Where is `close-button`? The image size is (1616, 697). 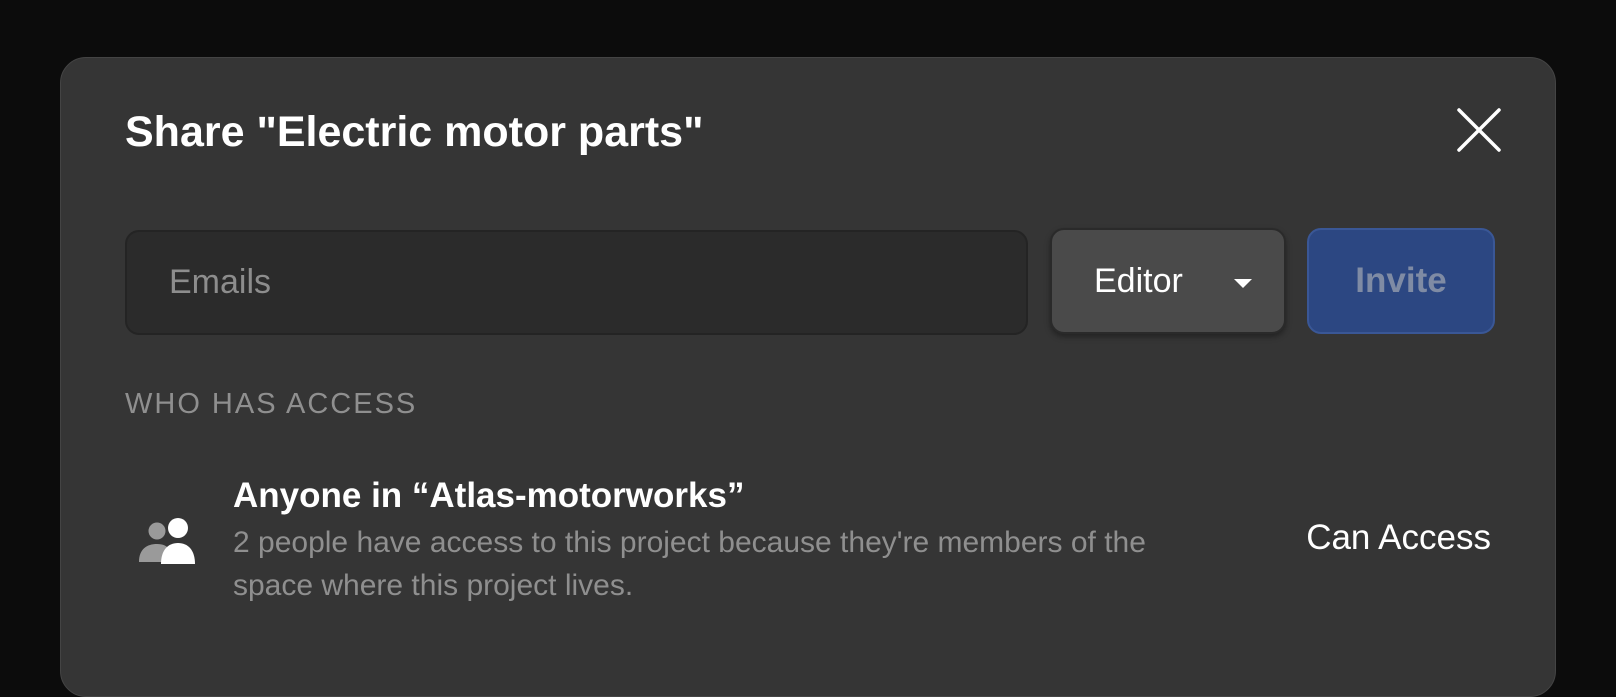
close-button is located at coordinates (1479, 130).